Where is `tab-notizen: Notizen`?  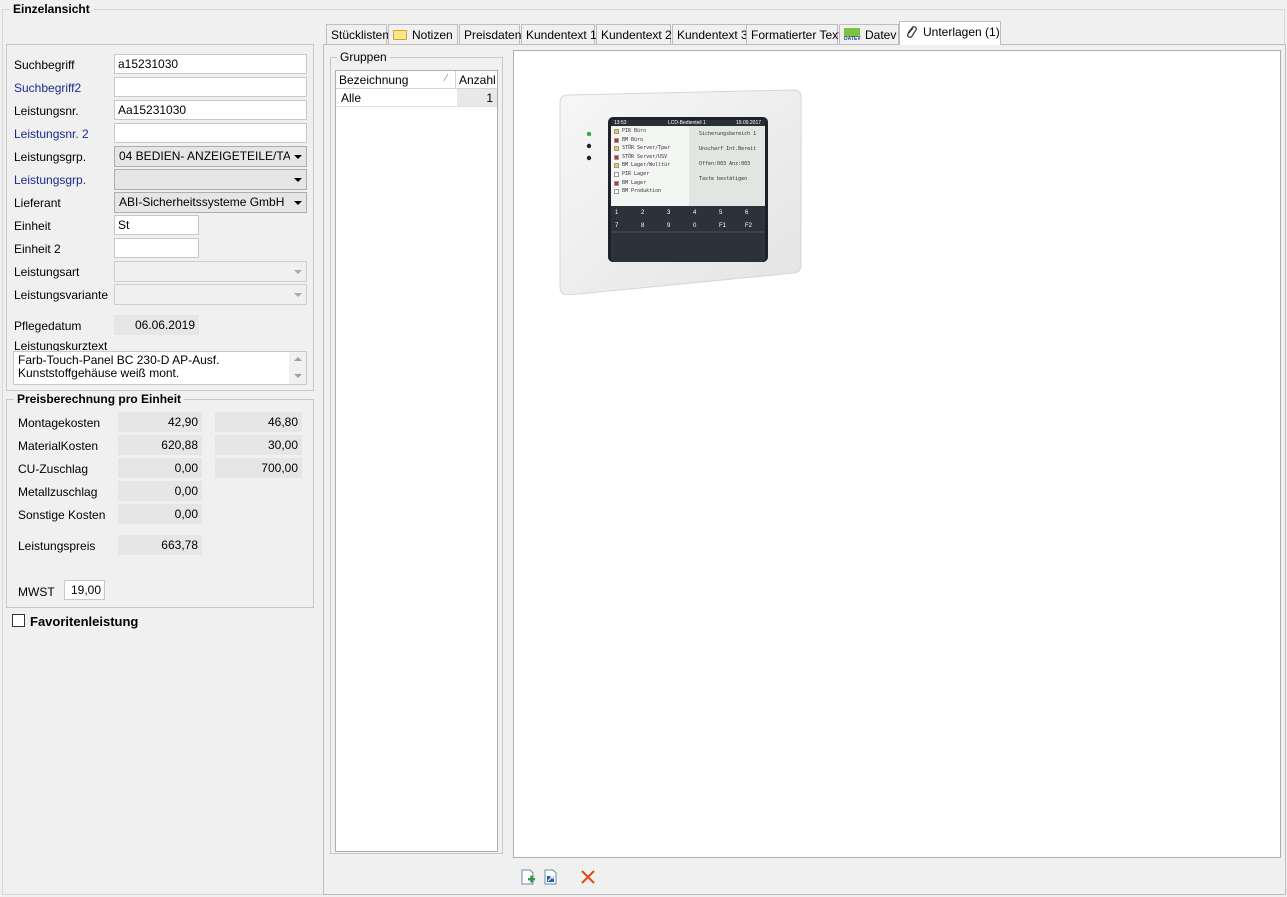 tab-notizen: Notizen is located at coordinates (423, 34).